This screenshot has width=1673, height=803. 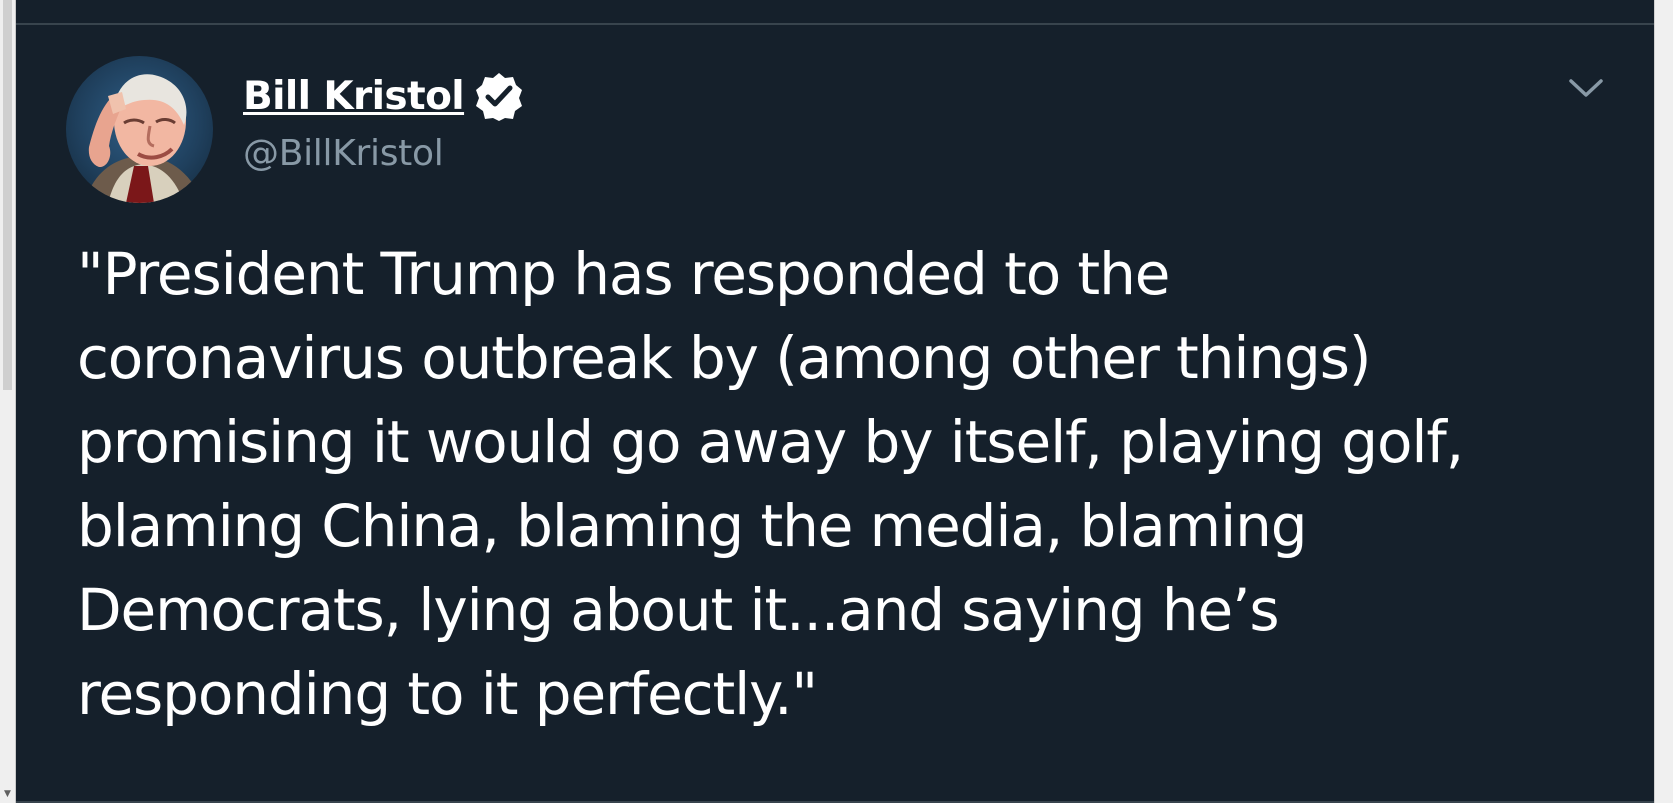 I want to click on left-scrollbar: ▼, so click(x=8, y=401).